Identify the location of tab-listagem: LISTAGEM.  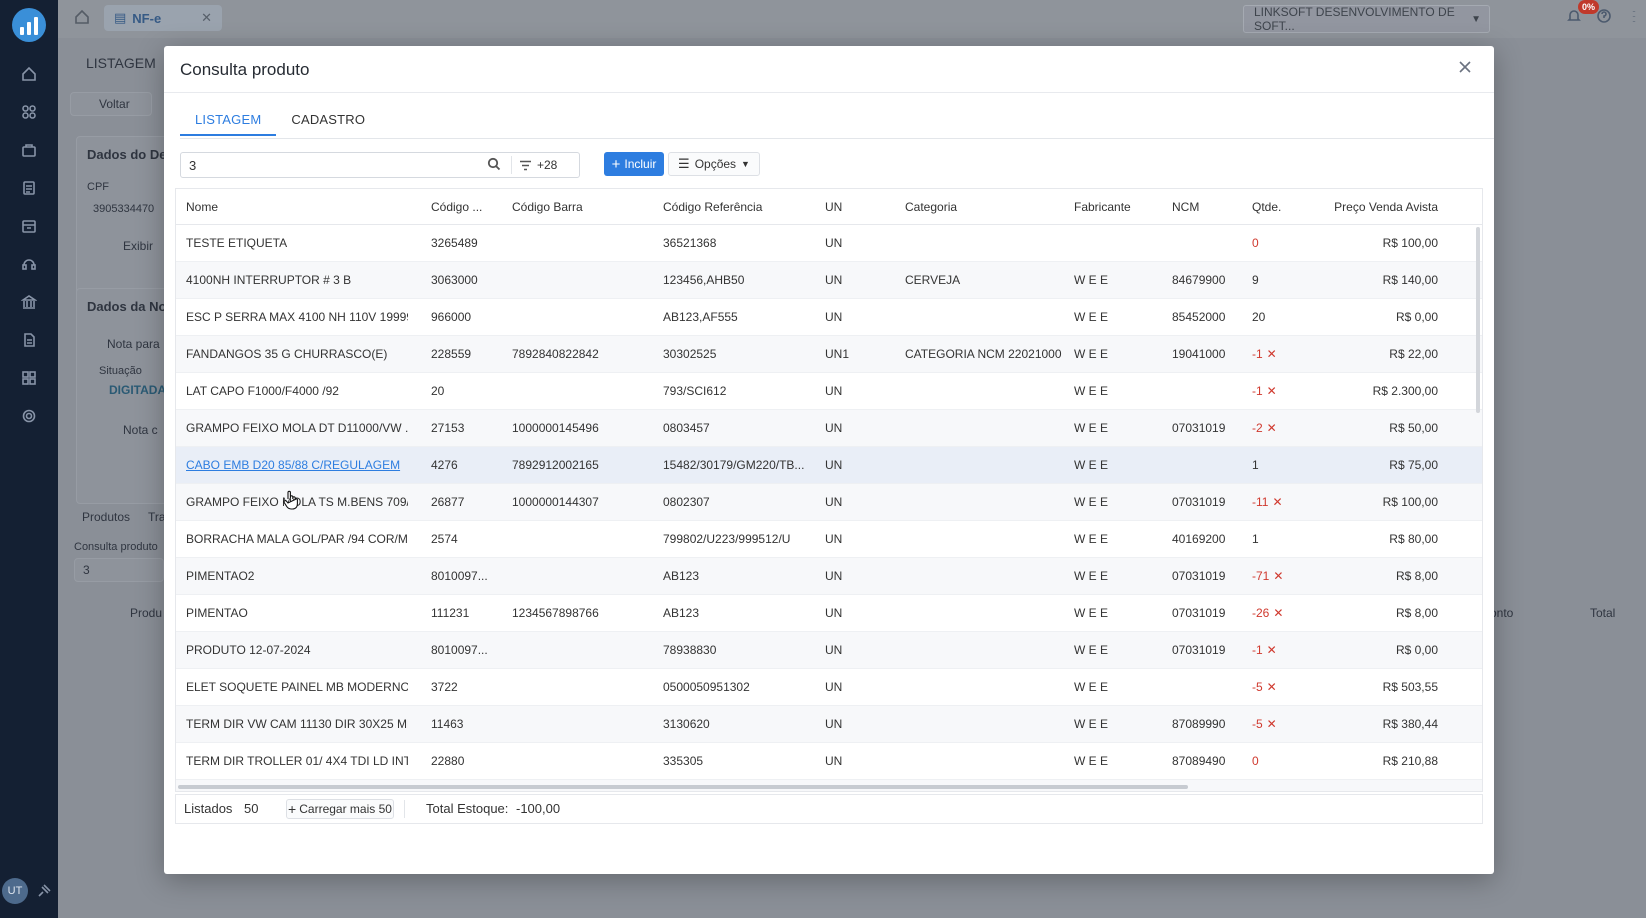
(228, 120).